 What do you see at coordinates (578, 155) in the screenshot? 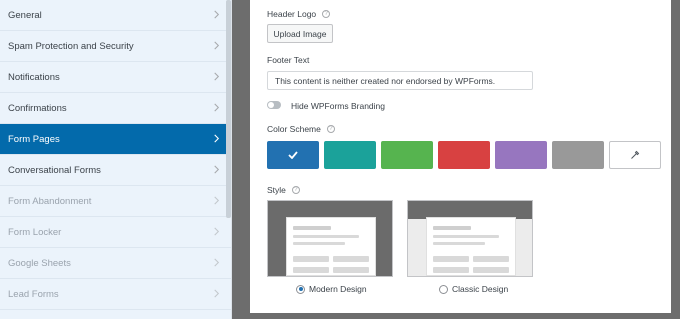
I see `color-swatch-gray` at bounding box center [578, 155].